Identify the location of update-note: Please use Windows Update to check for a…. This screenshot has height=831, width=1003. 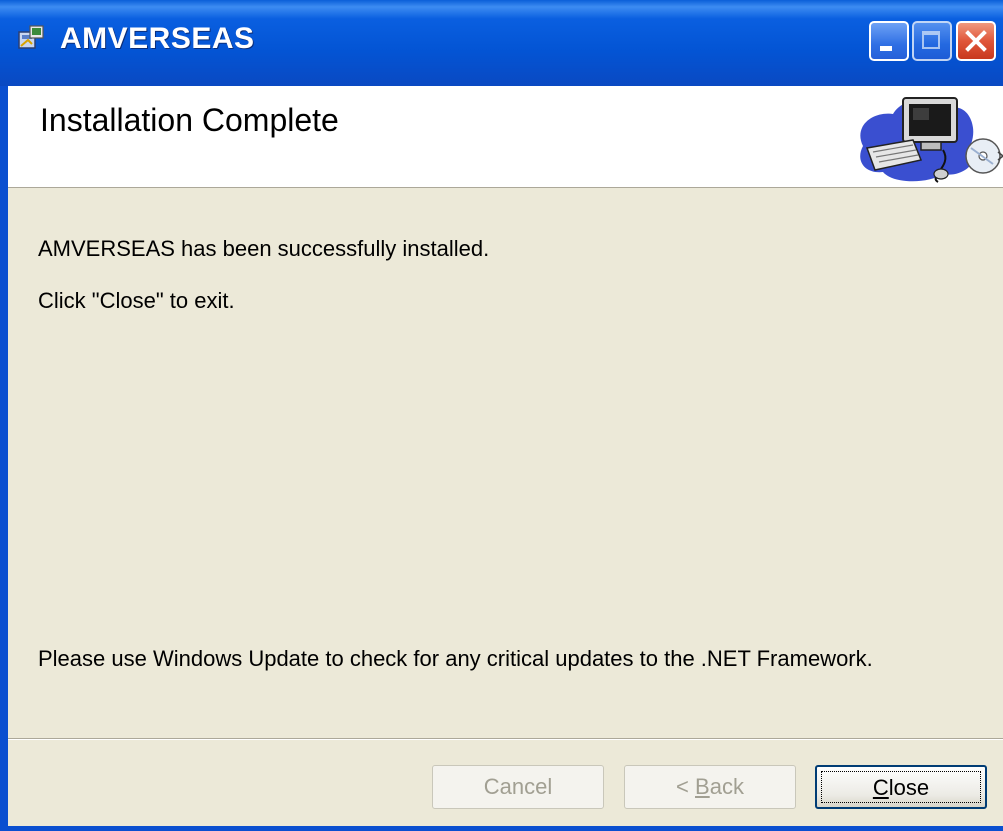
(455, 658).